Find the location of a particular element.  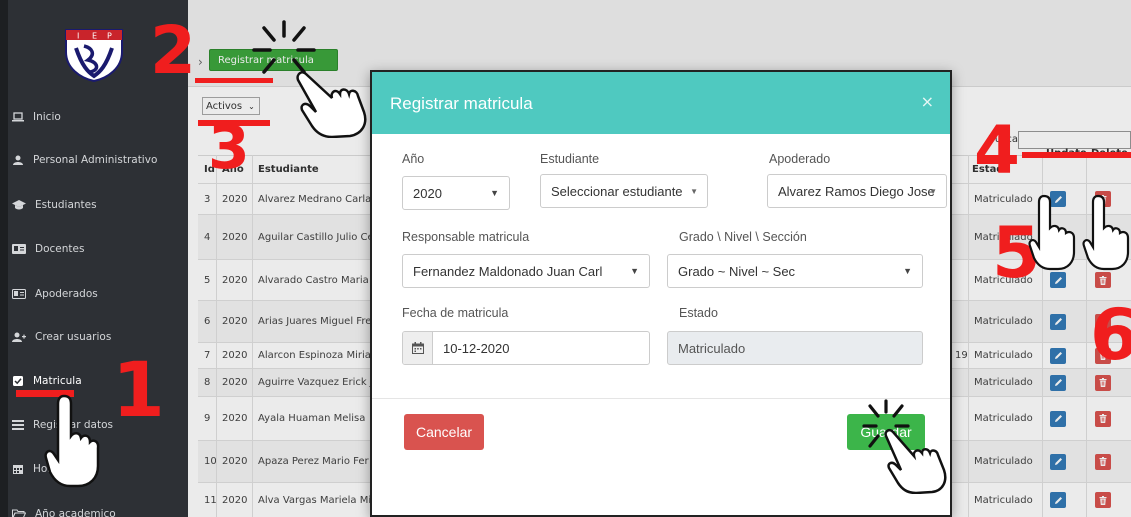

sidebar-item-personal-administrativo: Personal Administrativo is located at coordinates (84, 160).